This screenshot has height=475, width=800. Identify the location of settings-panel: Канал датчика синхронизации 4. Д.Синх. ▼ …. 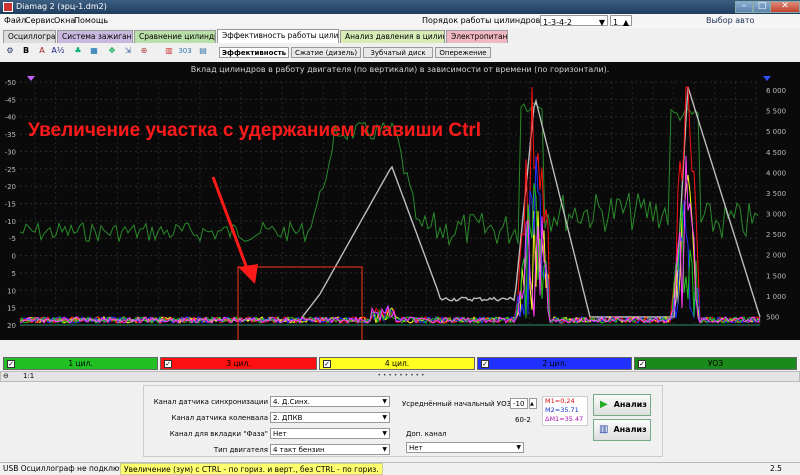
(403, 421).